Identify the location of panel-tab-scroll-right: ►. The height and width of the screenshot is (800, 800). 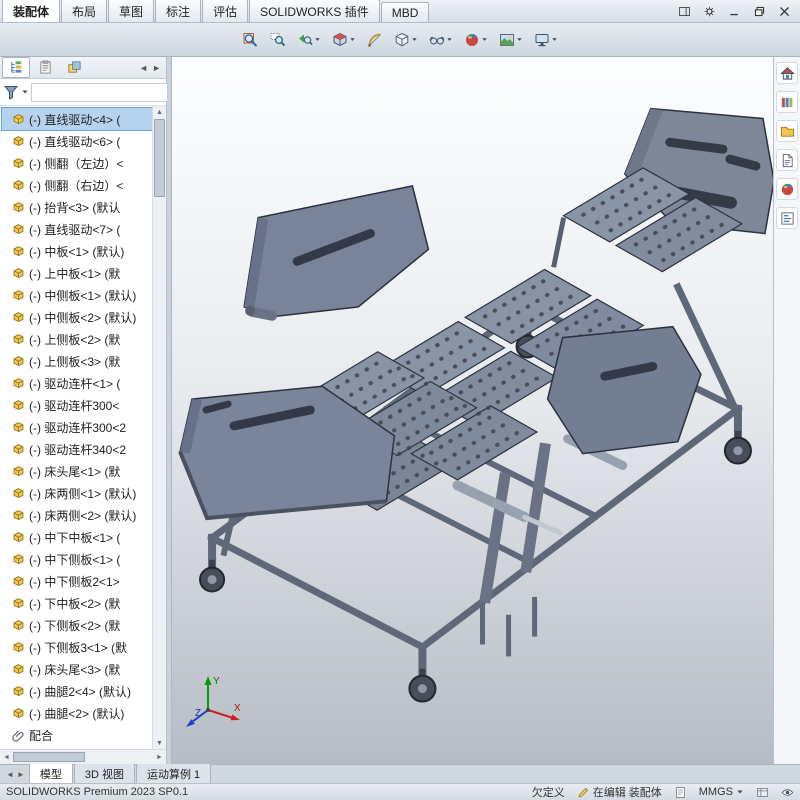
(156, 68).